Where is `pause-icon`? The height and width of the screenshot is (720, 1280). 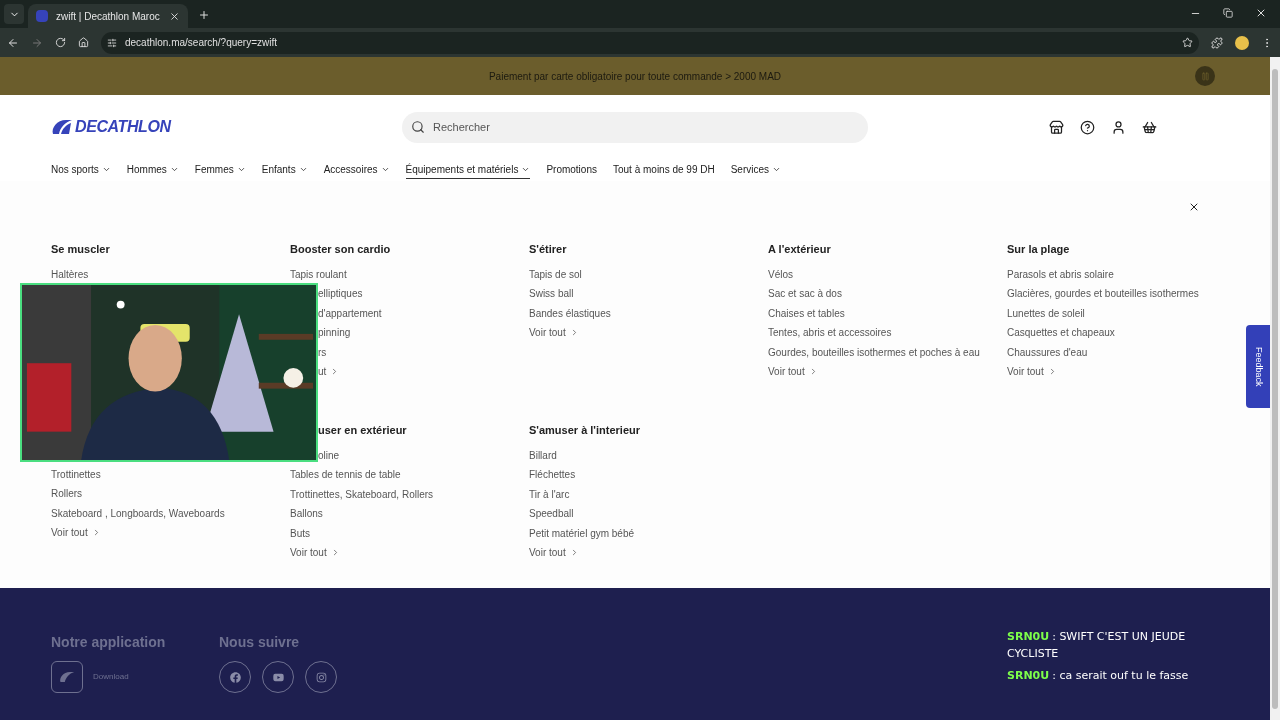 pause-icon is located at coordinates (1205, 76).